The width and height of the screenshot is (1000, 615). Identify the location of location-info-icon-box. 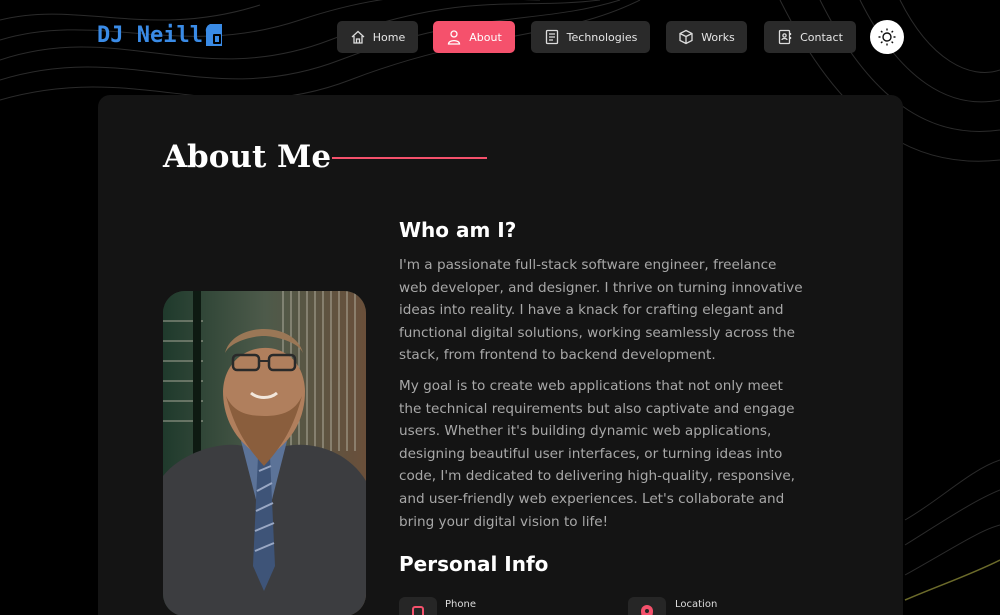
(647, 606).